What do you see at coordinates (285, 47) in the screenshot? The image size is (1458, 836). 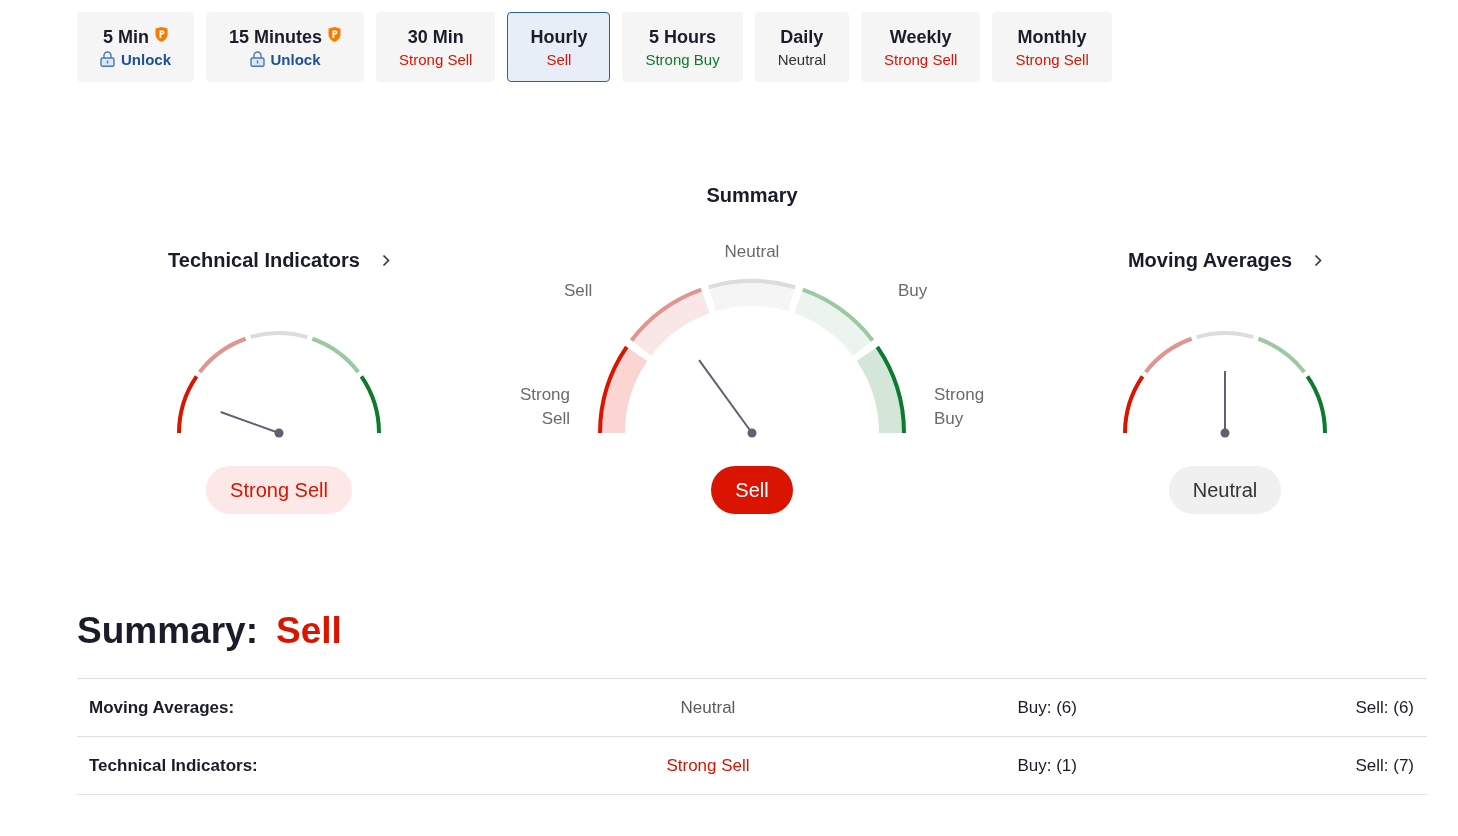 I see `timeframe-tab: 15 Minutes Unlock` at bounding box center [285, 47].